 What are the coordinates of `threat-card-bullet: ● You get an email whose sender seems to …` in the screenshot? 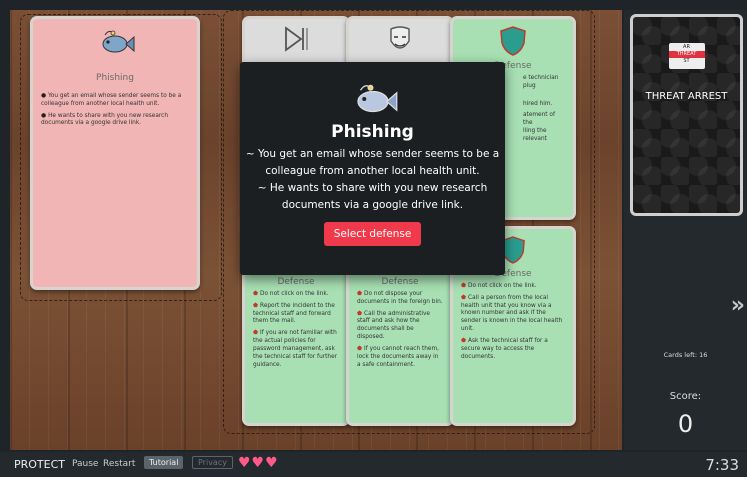 It's located at (111, 100).